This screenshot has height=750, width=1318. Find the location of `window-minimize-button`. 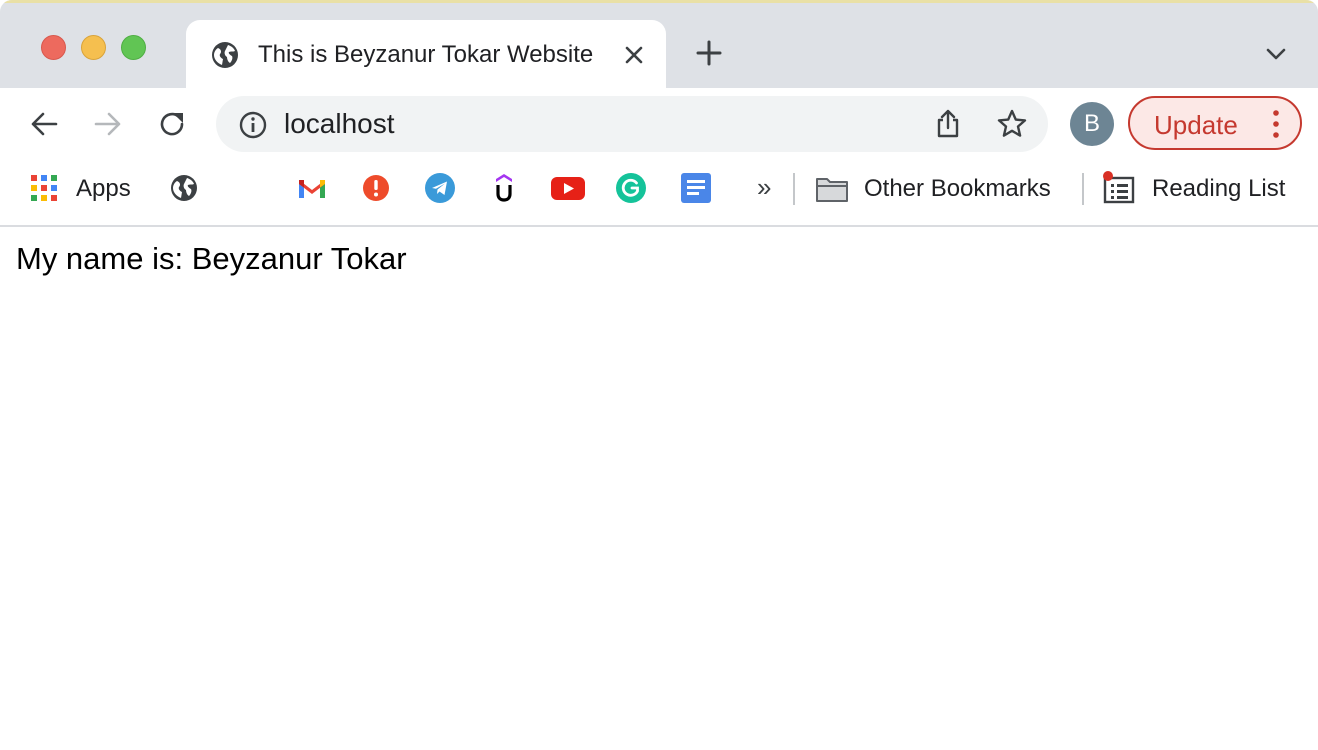

window-minimize-button is located at coordinates (93, 47).